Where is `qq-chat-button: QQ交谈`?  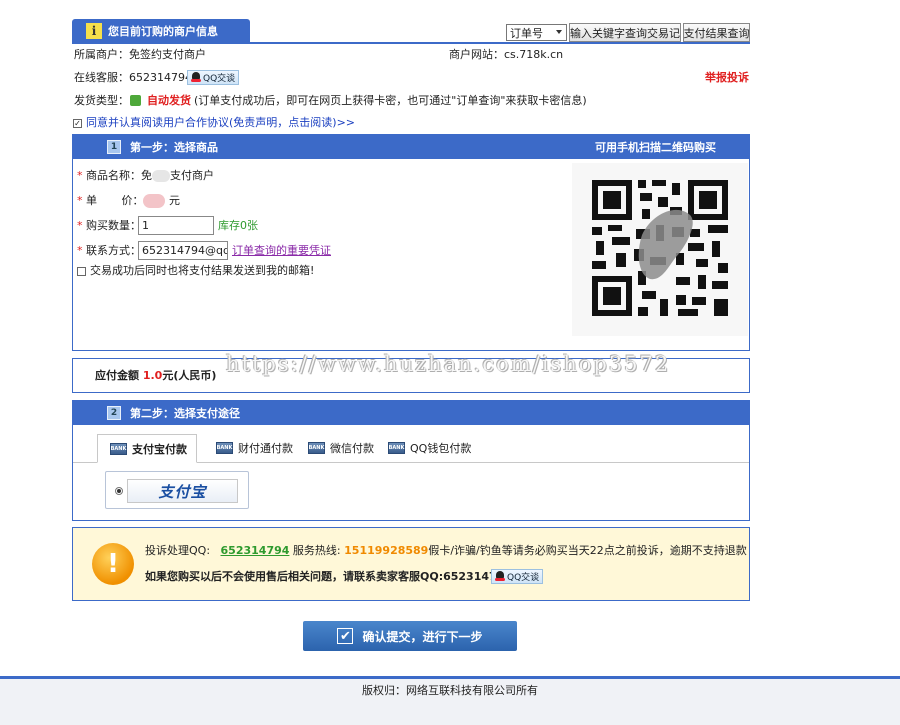 qq-chat-button: QQ交谈 is located at coordinates (213, 77).